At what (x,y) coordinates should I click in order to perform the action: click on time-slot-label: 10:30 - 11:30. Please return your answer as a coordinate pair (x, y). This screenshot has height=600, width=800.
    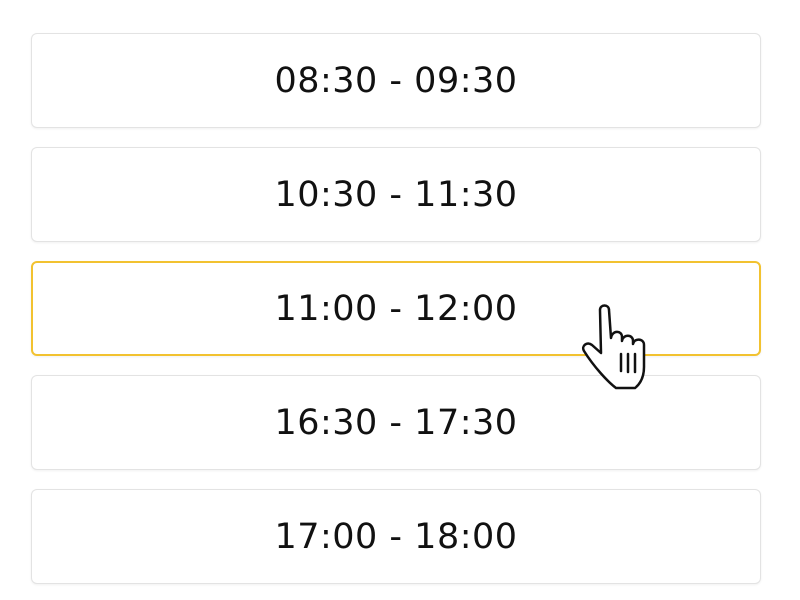
    Looking at the image, I should click on (396, 194).